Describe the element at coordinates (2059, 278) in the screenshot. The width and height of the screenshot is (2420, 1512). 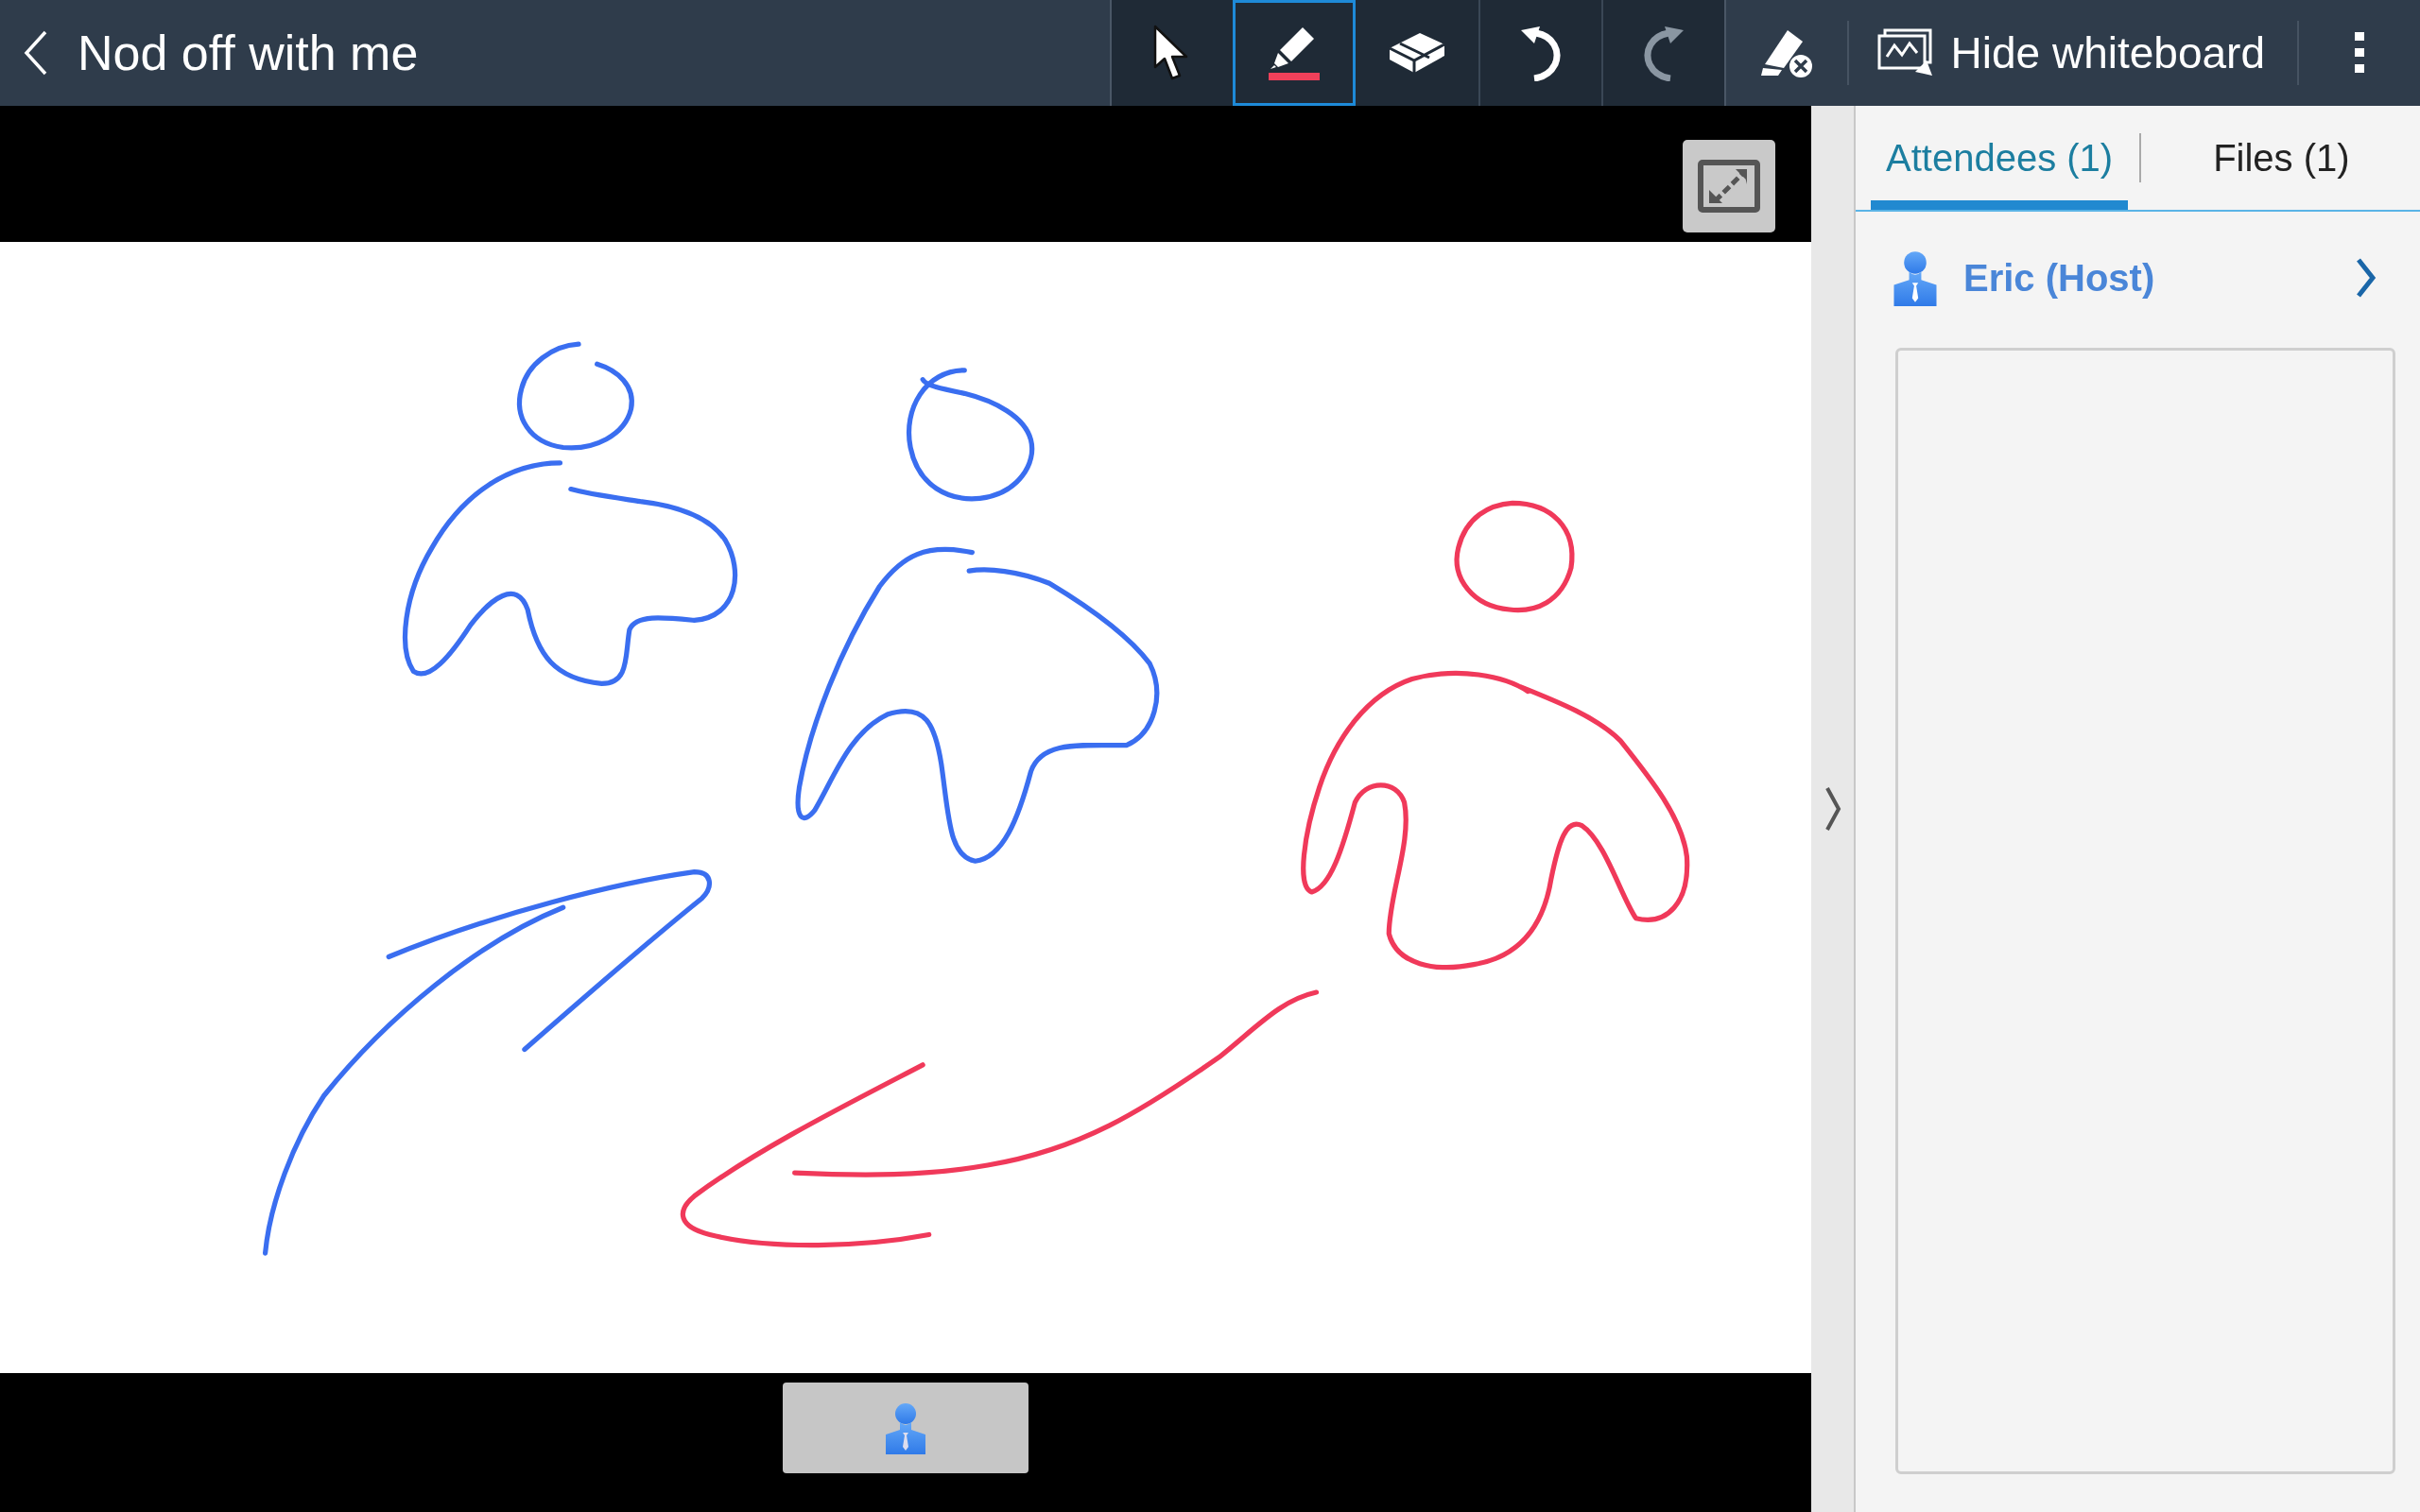
I see `attendee-name: Eric (Host)` at that location.